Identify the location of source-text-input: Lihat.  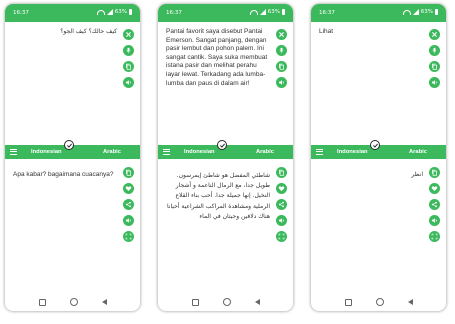
(370, 81).